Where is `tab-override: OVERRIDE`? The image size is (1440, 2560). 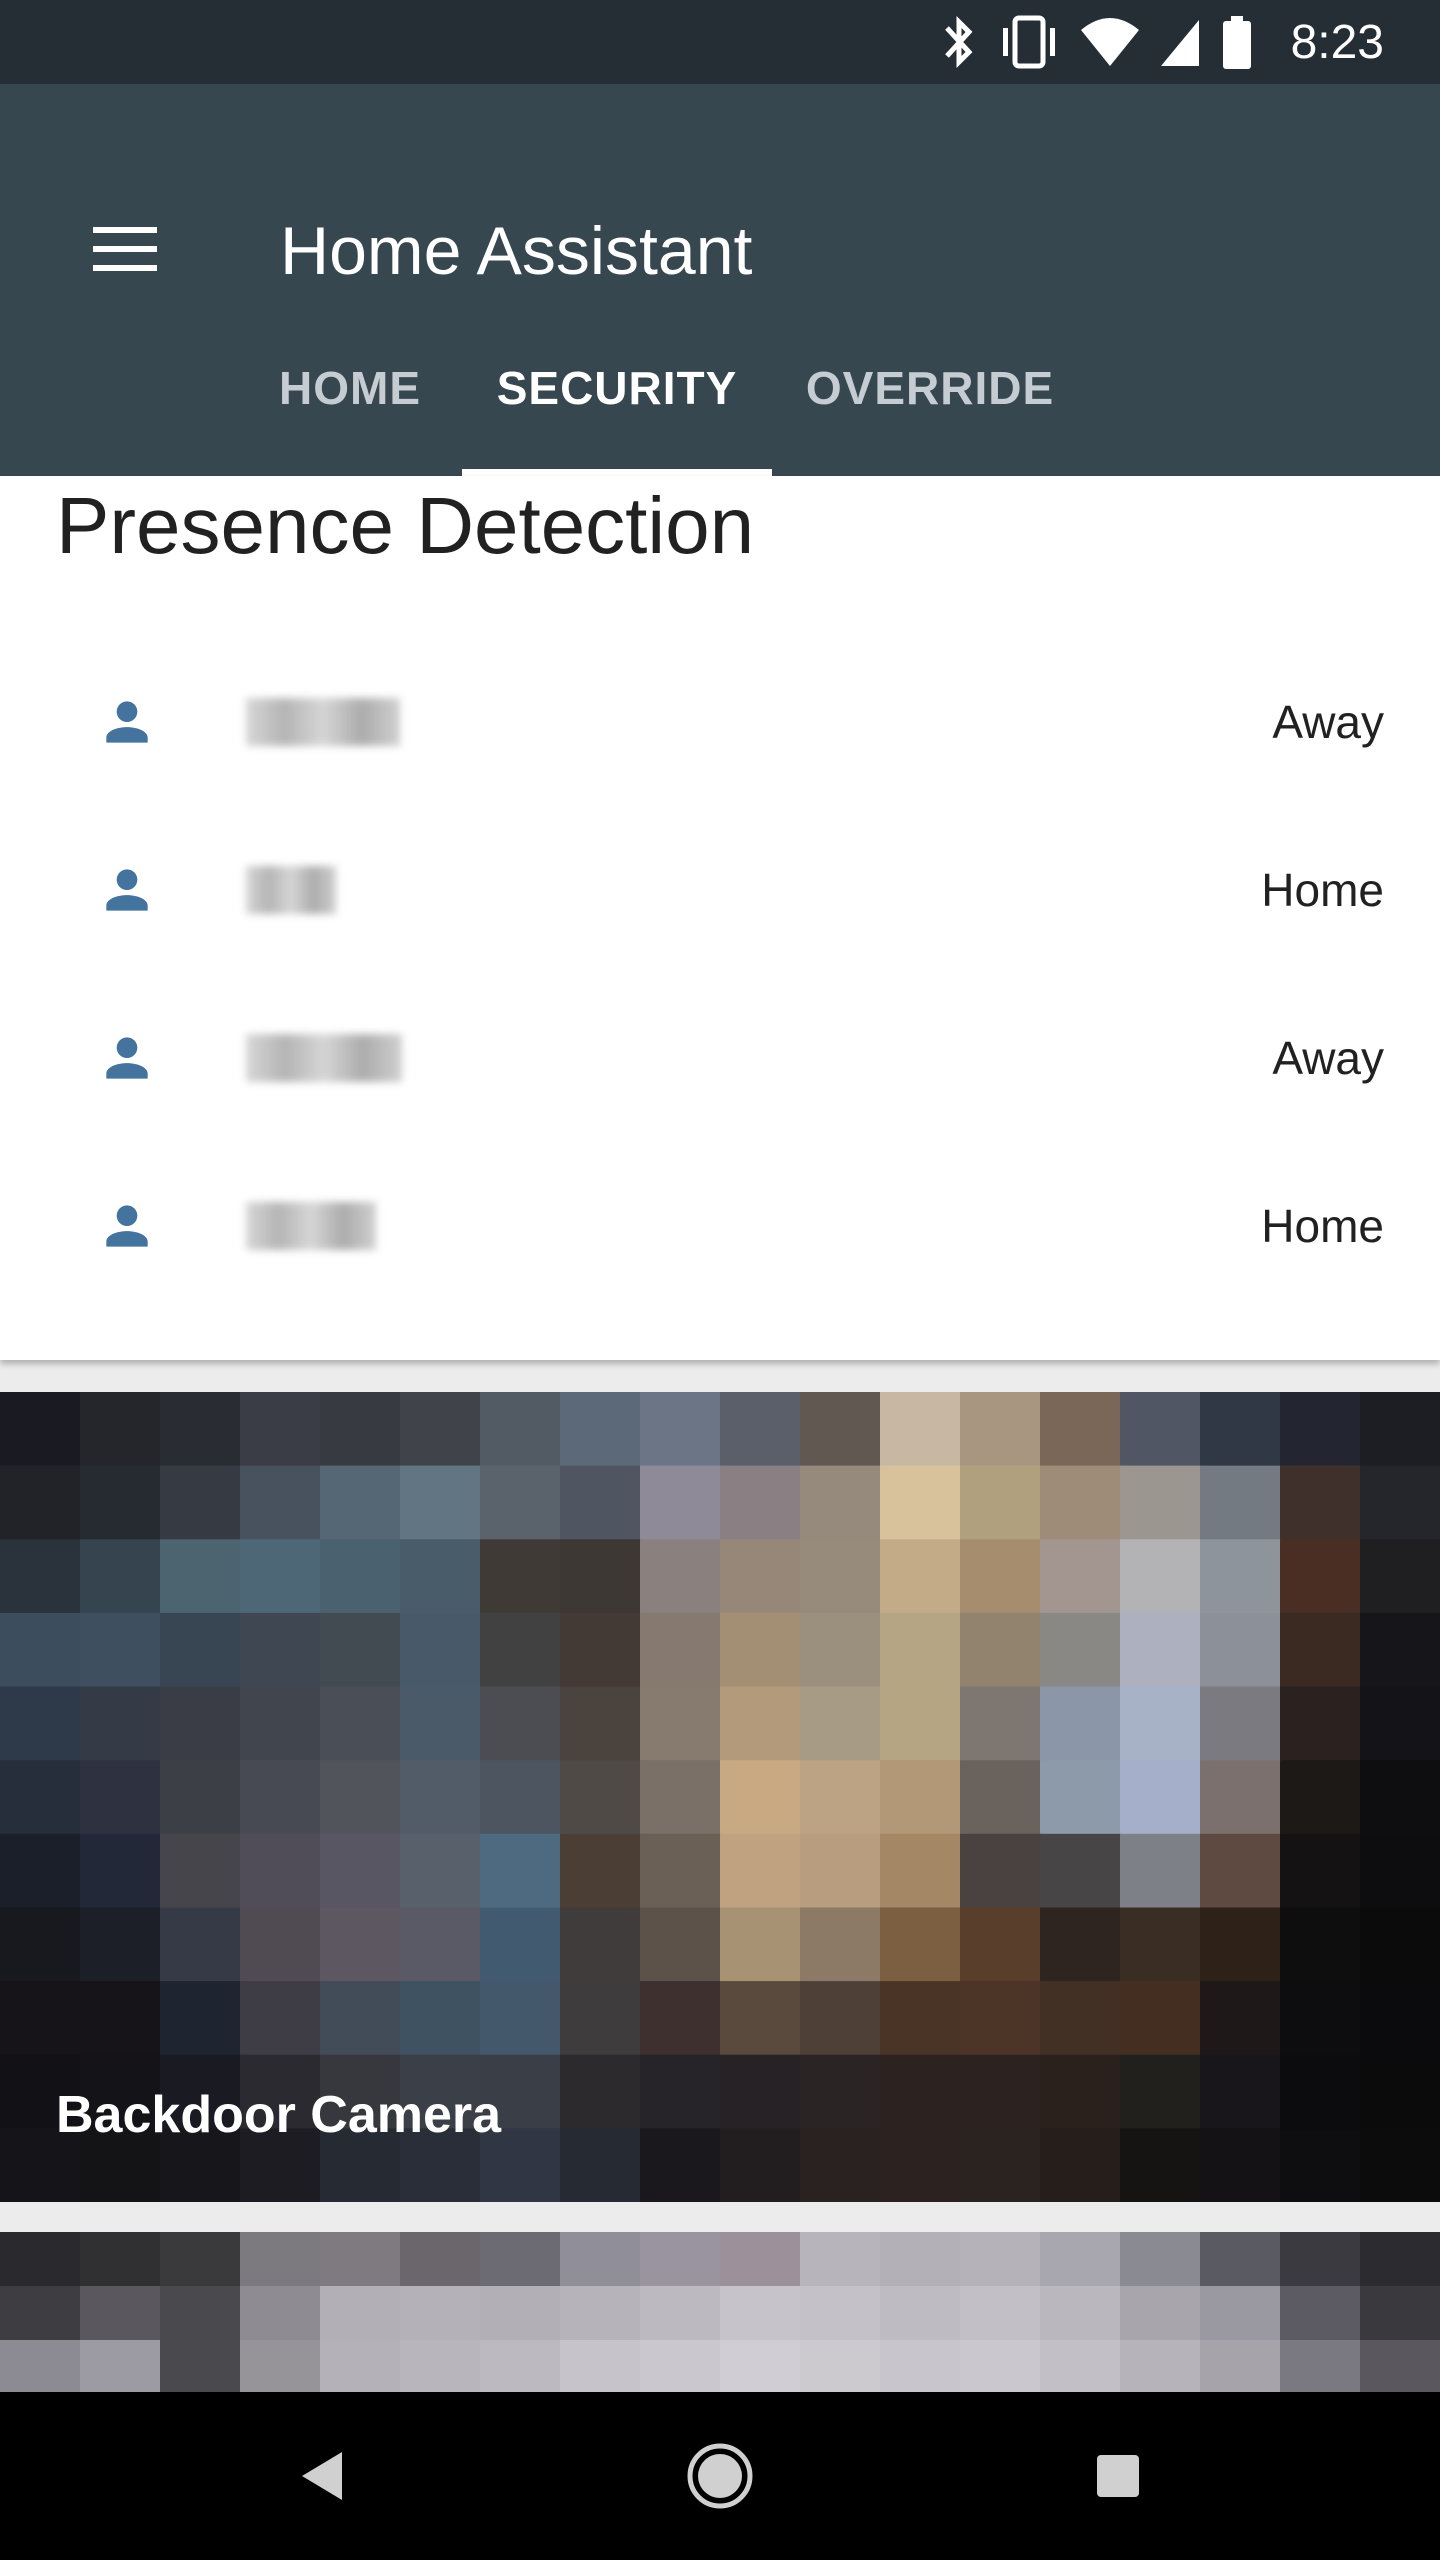 tab-override: OVERRIDE is located at coordinates (930, 388).